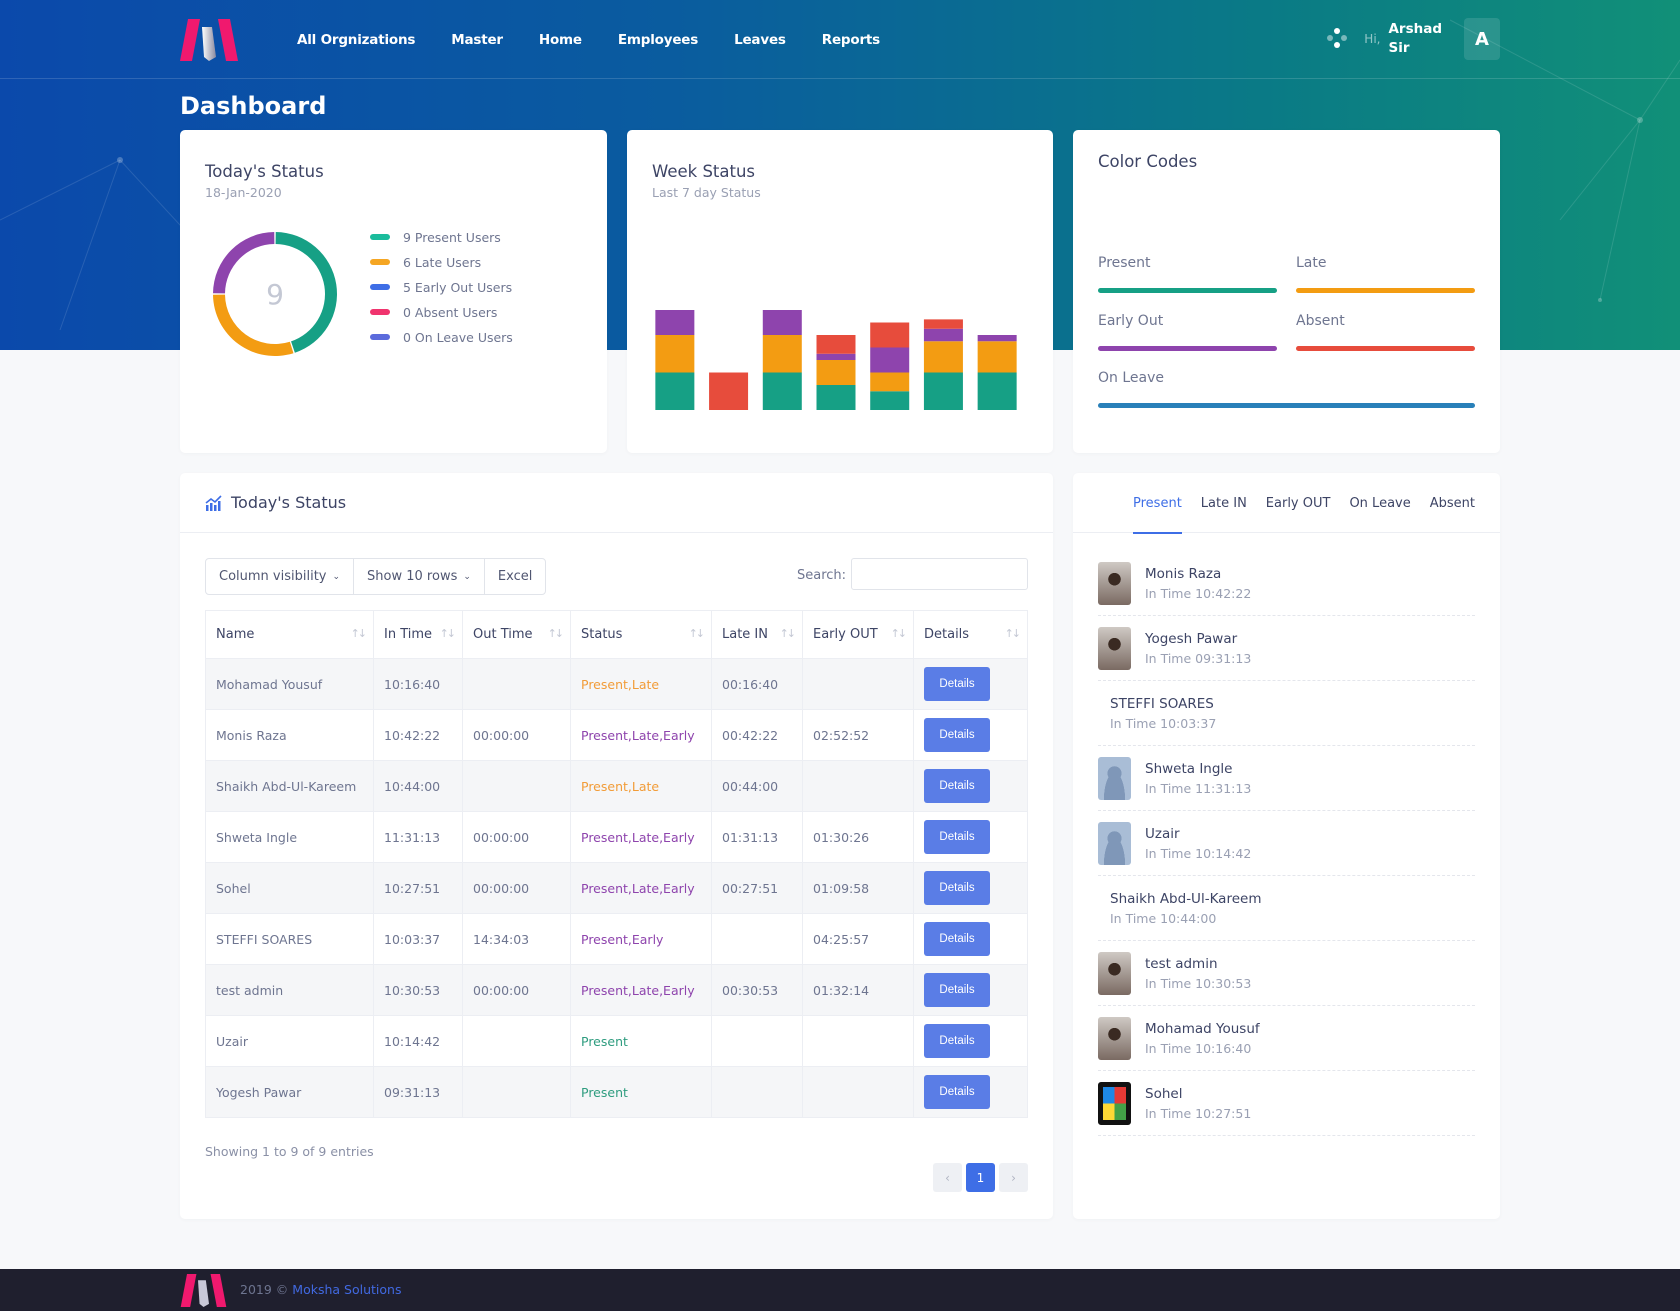 This screenshot has height=1311, width=1680. What do you see at coordinates (757, 634) in the screenshot?
I see `column-header-late-in: Late IN ↑↓` at bounding box center [757, 634].